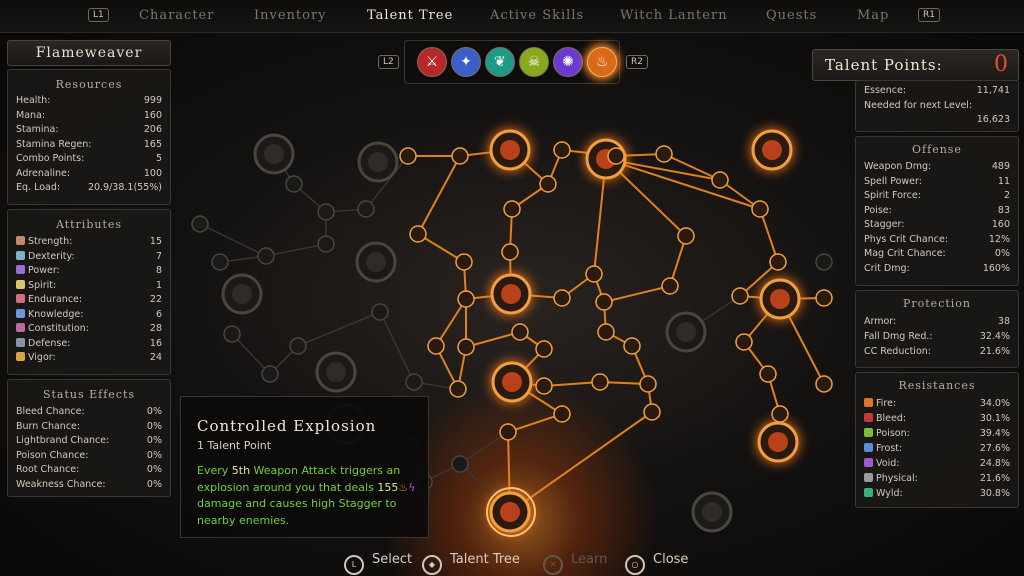 Image resolution: width=1024 pixels, height=576 pixels. I want to click on stat-row: Stamina Regen: 165, so click(89, 146).